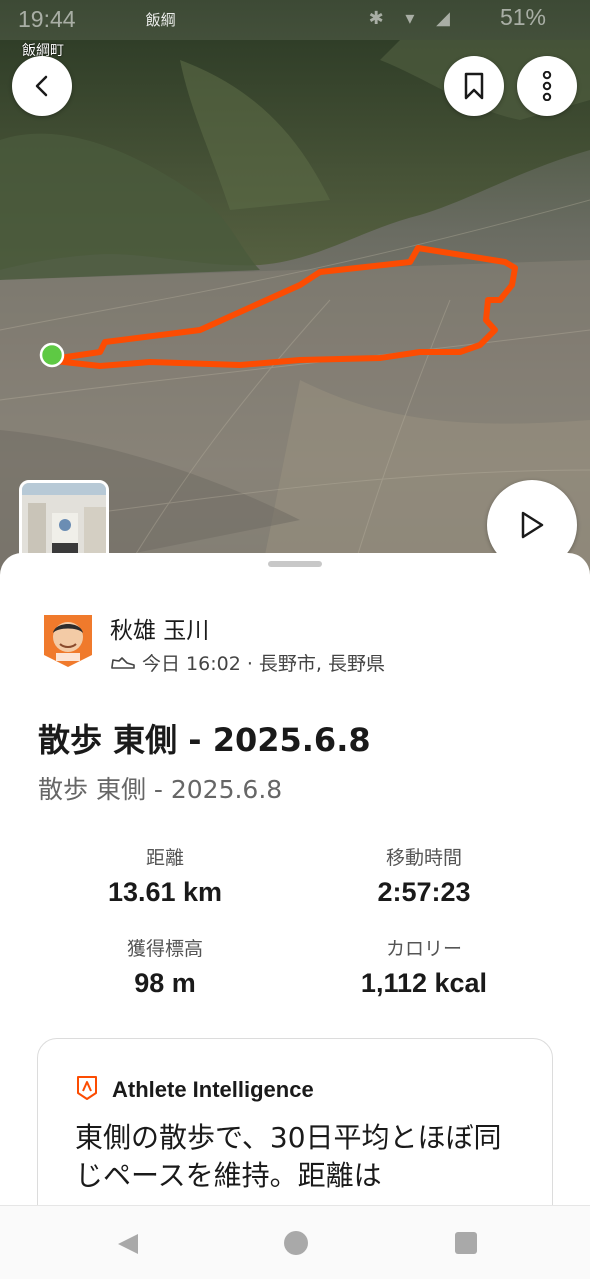  What do you see at coordinates (159, 628) in the screenshot?
I see `athlete-name: 秋雄 玉川` at bounding box center [159, 628].